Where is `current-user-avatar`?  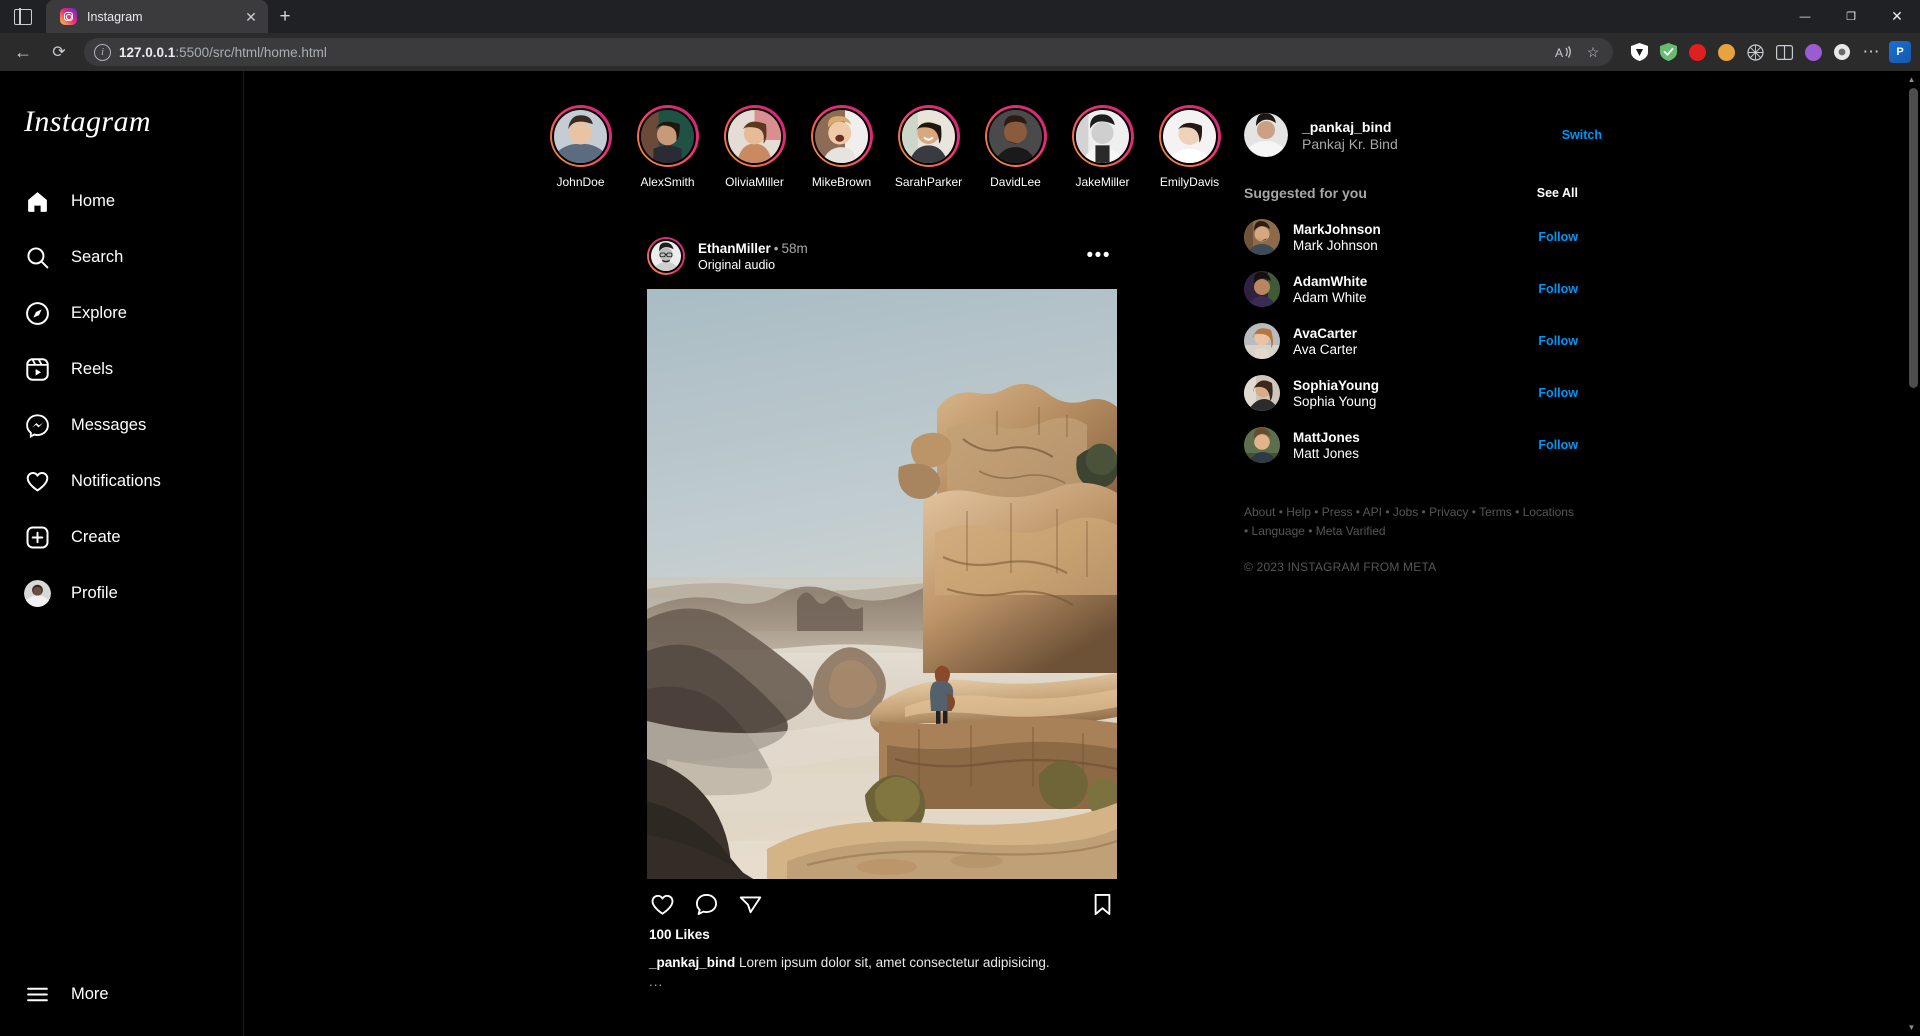
current-user-avatar is located at coordinates (1266, 135).